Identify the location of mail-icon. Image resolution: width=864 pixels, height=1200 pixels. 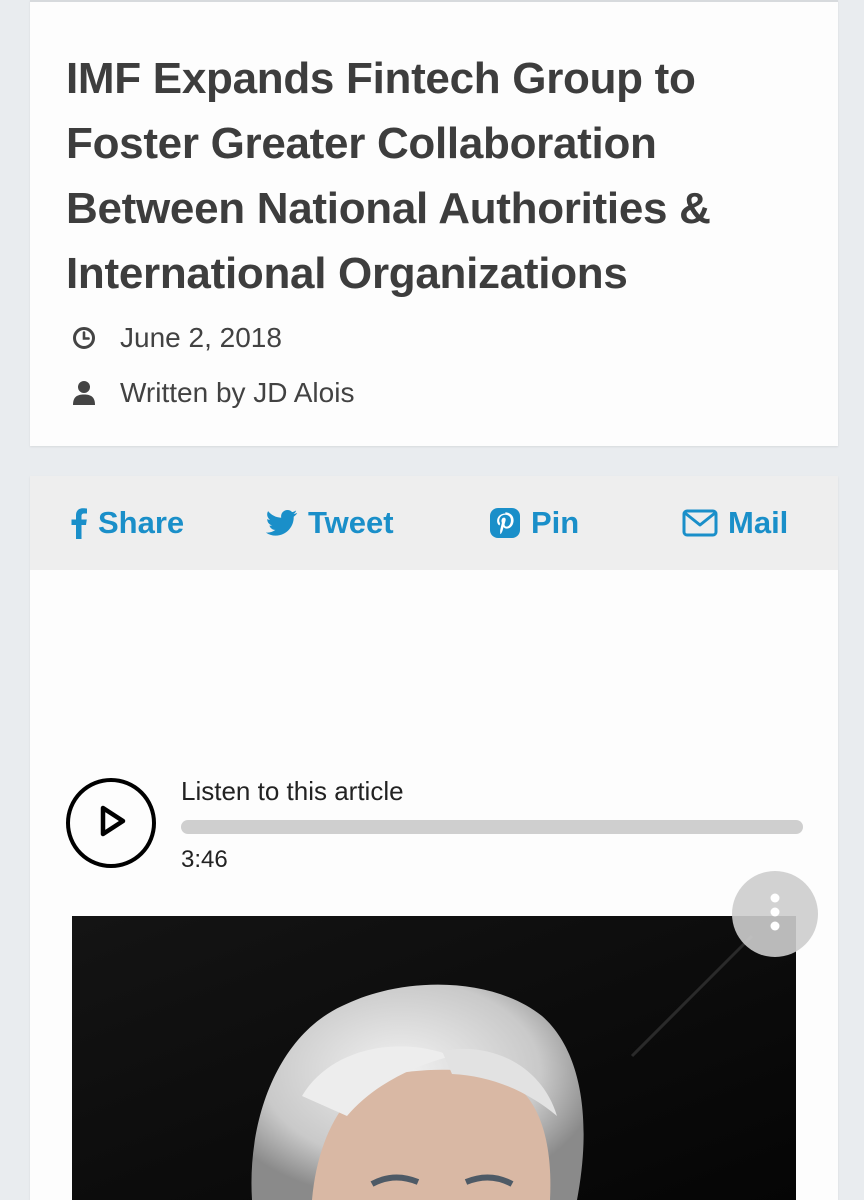
(700, 523).